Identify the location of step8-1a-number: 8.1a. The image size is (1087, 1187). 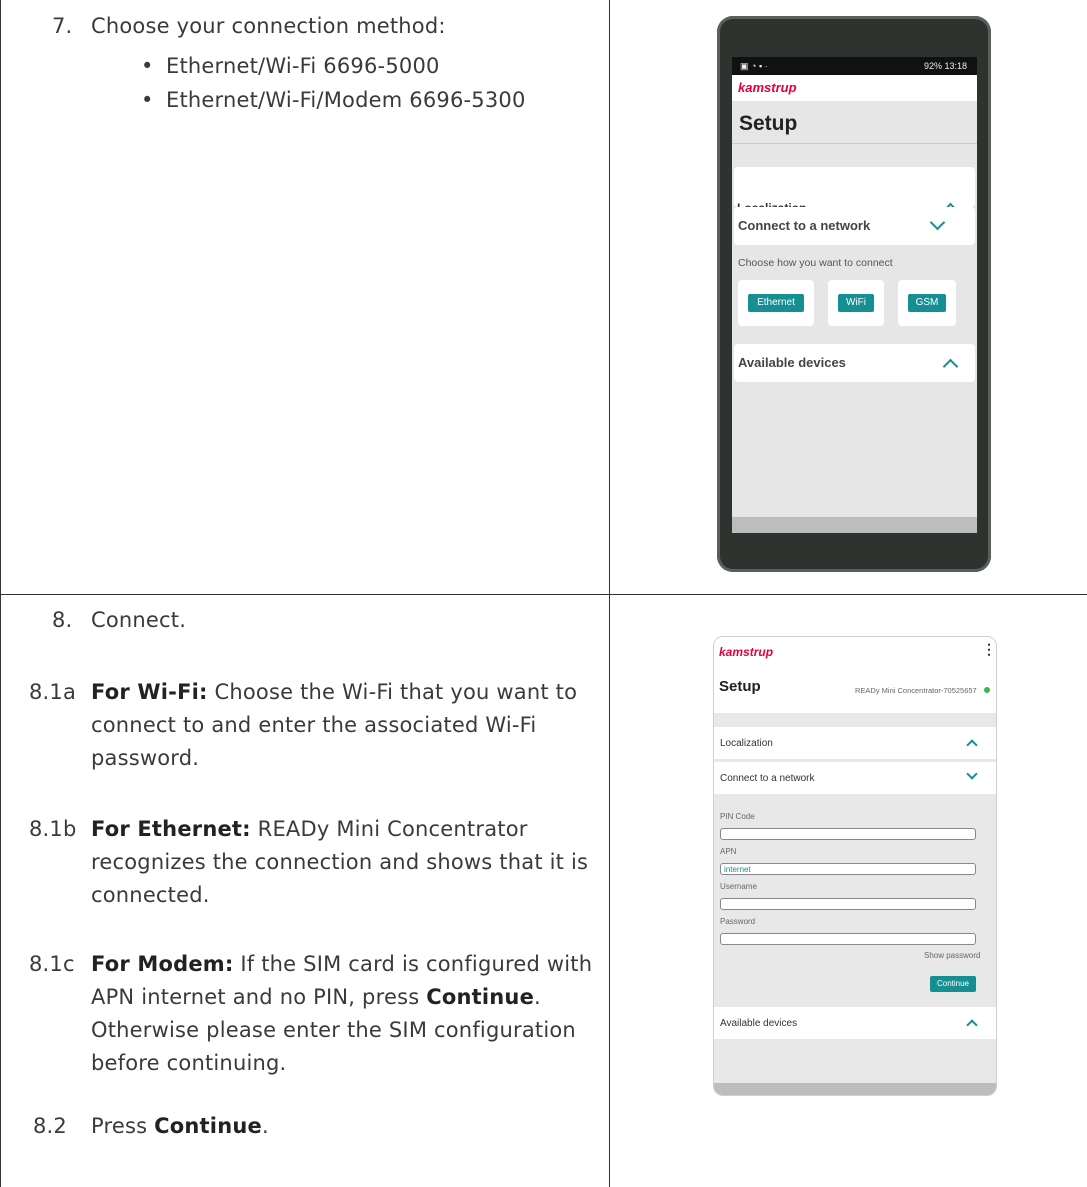
(53, 692).